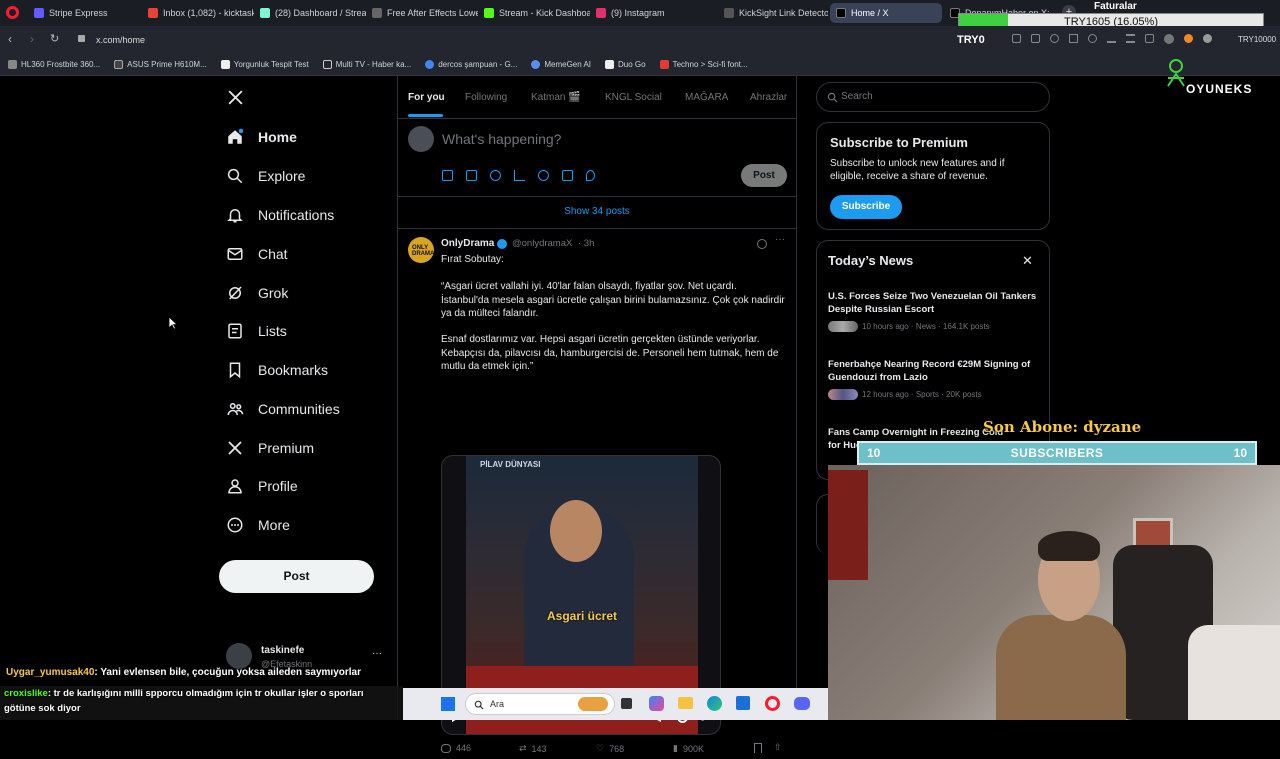  I want to click on tab-kngl-social: KNGL Social, so click(633, 97).